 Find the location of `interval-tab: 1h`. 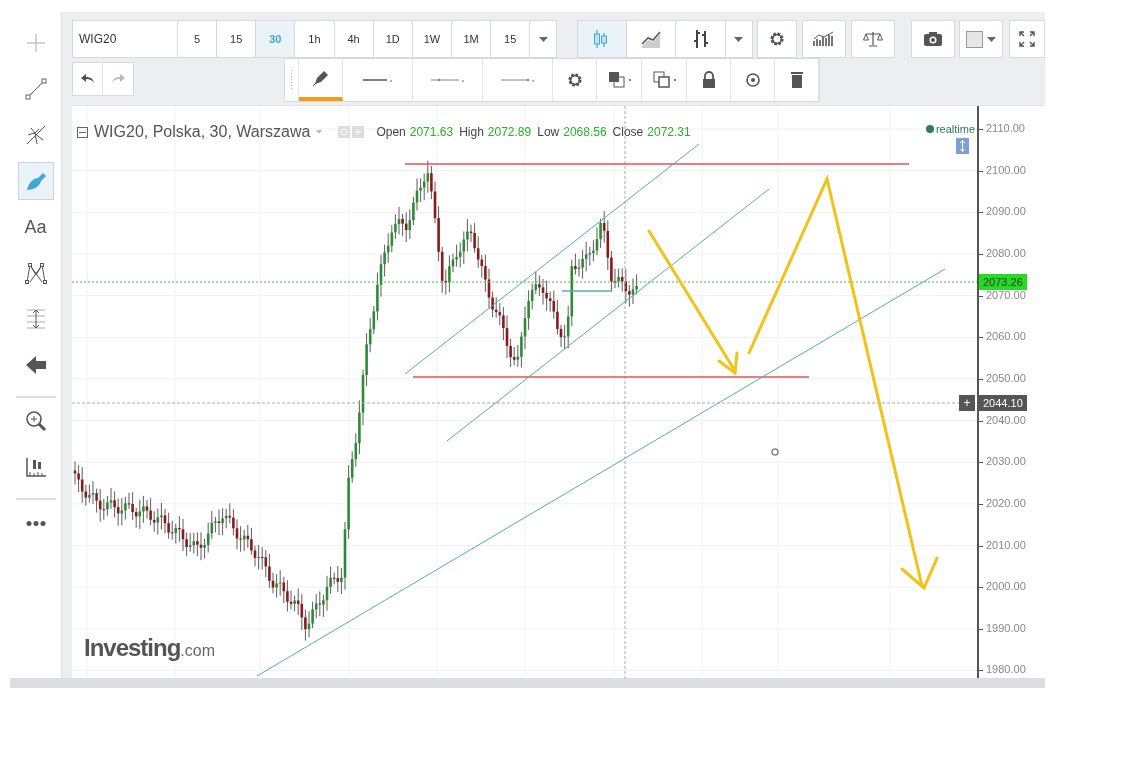

interval-tab: 1h is located at coordinates (315, 39).